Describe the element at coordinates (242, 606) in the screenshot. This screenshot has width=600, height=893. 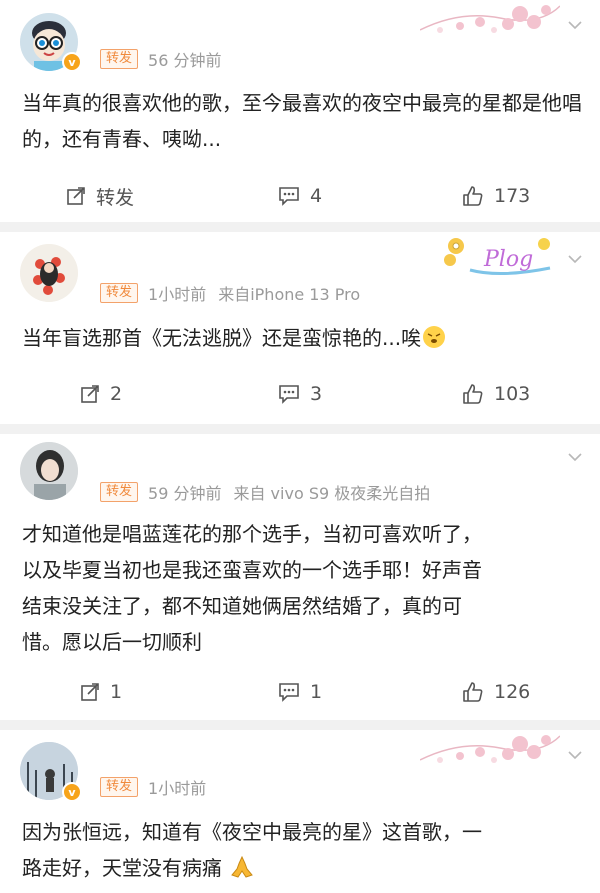
I see `comment-text-line: 结束没关注了，都不知道她俩居然结婚了，真的可` at that location.